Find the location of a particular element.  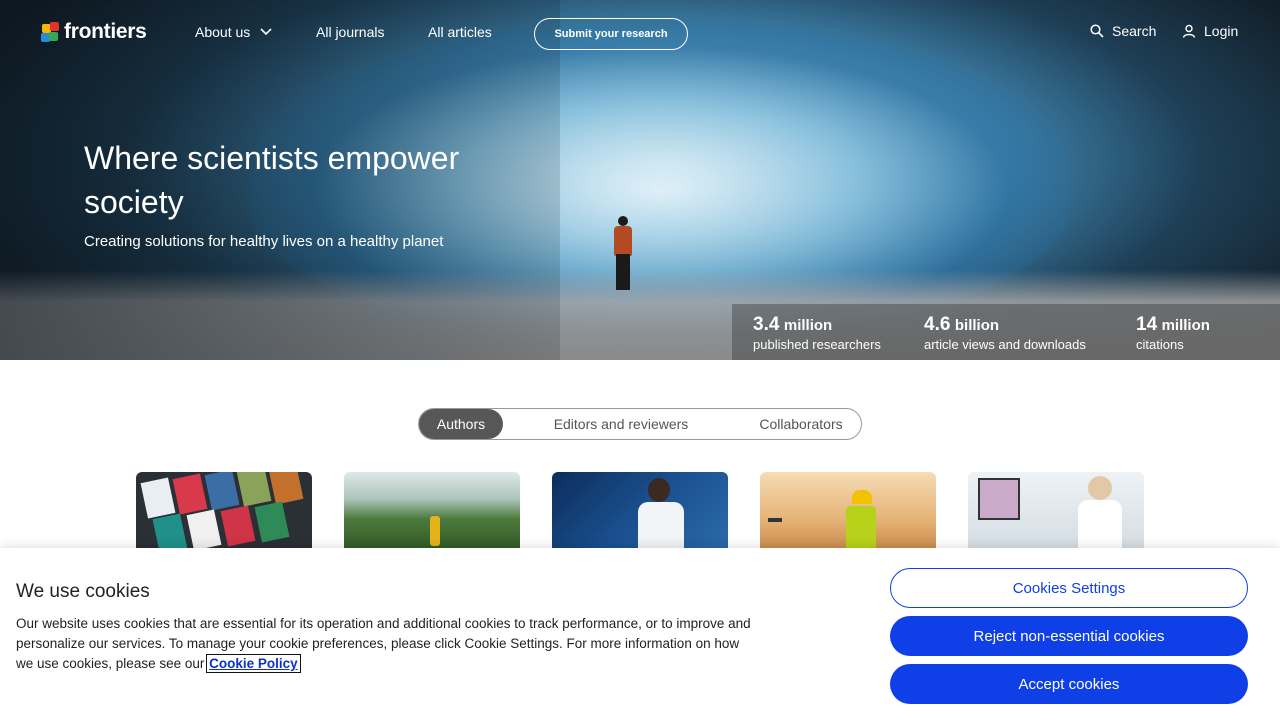

hero-title: Where scientists empower society is located at coordinates (272, 180).